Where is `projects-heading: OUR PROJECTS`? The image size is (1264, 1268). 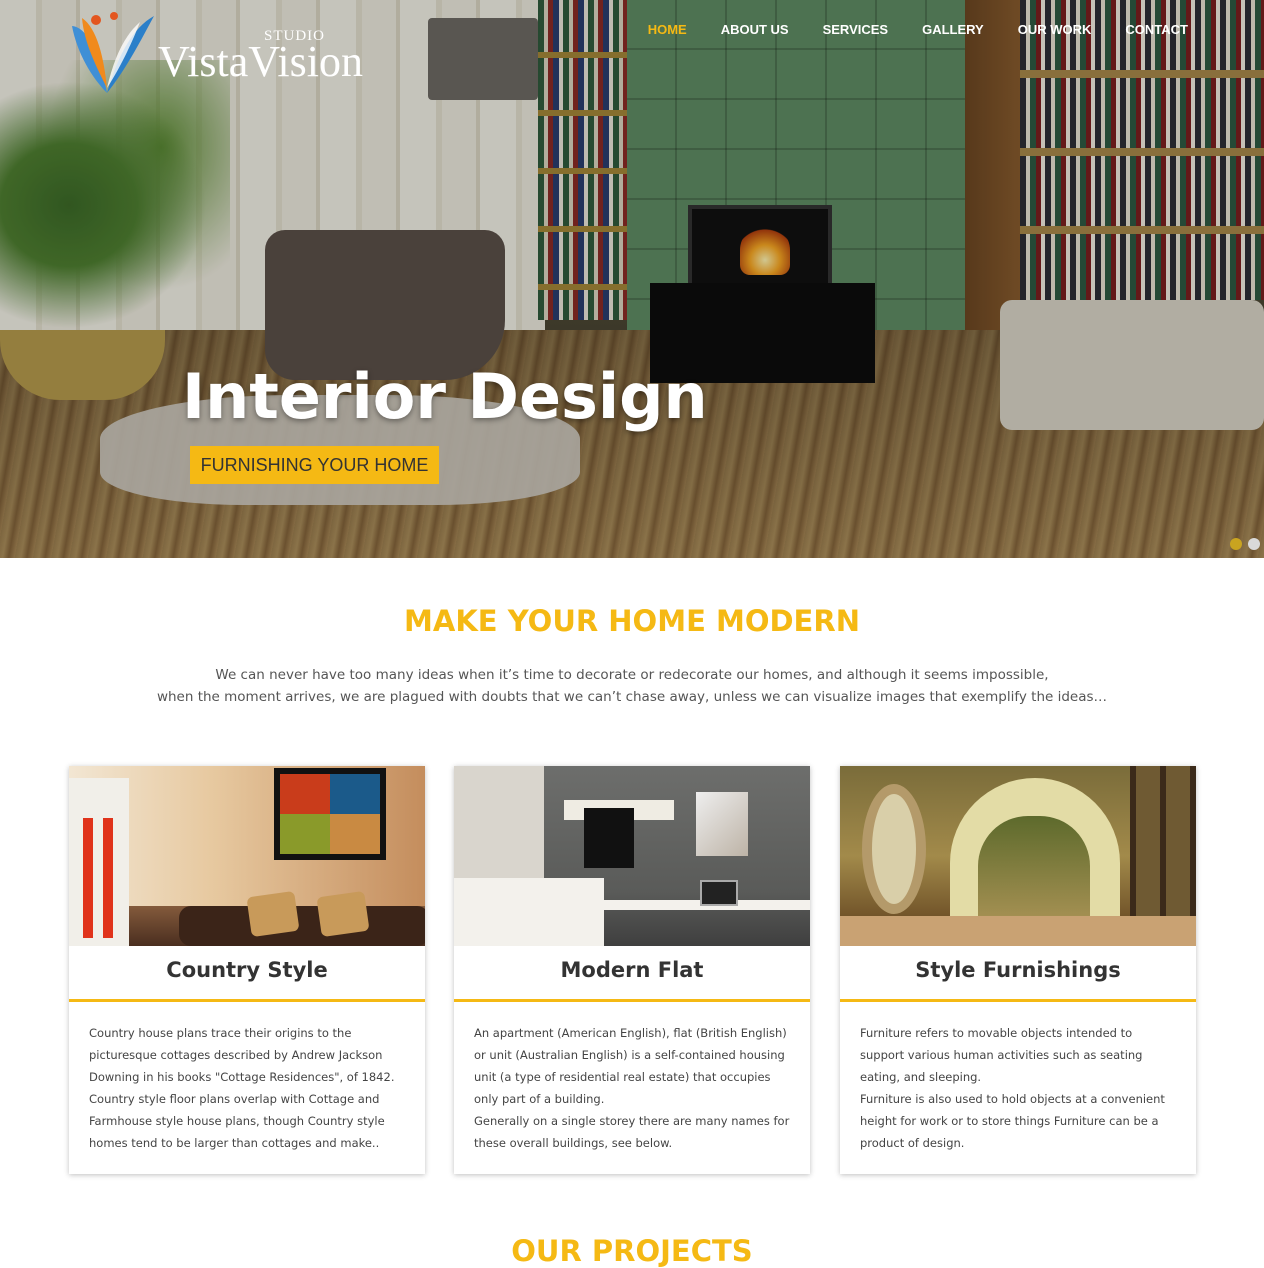
projects-heading: OUR PROJECTS is located at coordinates (632, 1251).